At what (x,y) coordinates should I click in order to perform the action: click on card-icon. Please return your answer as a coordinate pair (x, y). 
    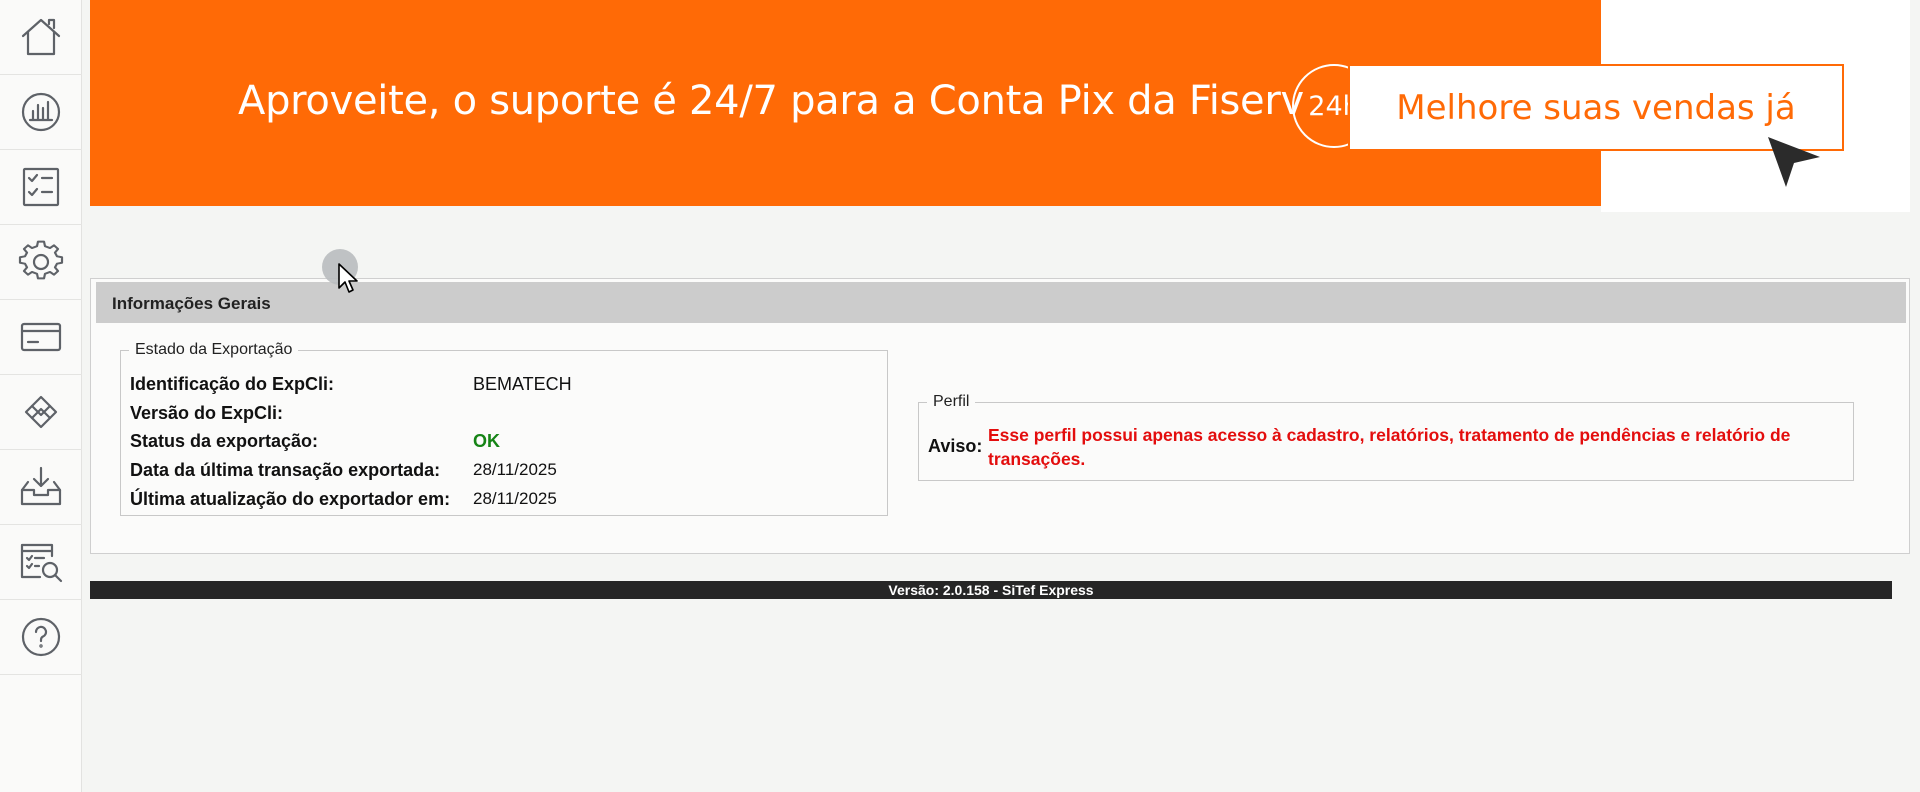
    Looking at the image, I should click on (41, 337).